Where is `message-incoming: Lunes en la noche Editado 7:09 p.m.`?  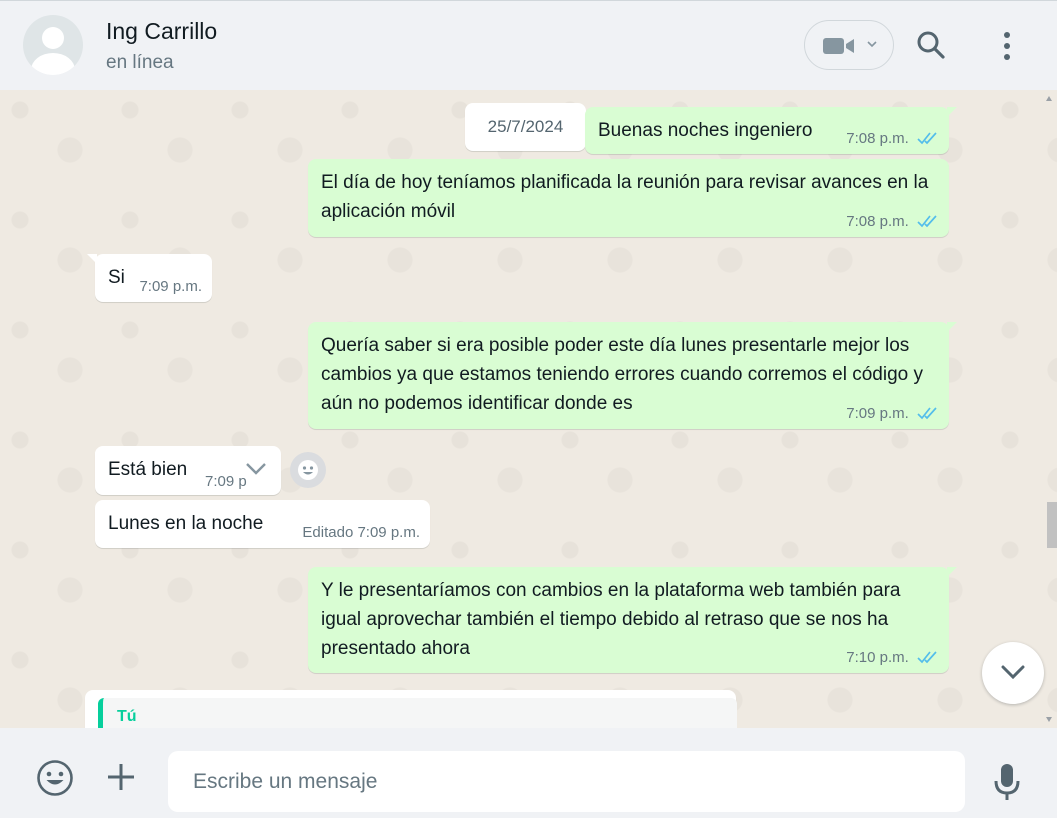
message-incoming: Lunes en la noche Editado 7:09 p.m. is located at coordinates (262, 524).